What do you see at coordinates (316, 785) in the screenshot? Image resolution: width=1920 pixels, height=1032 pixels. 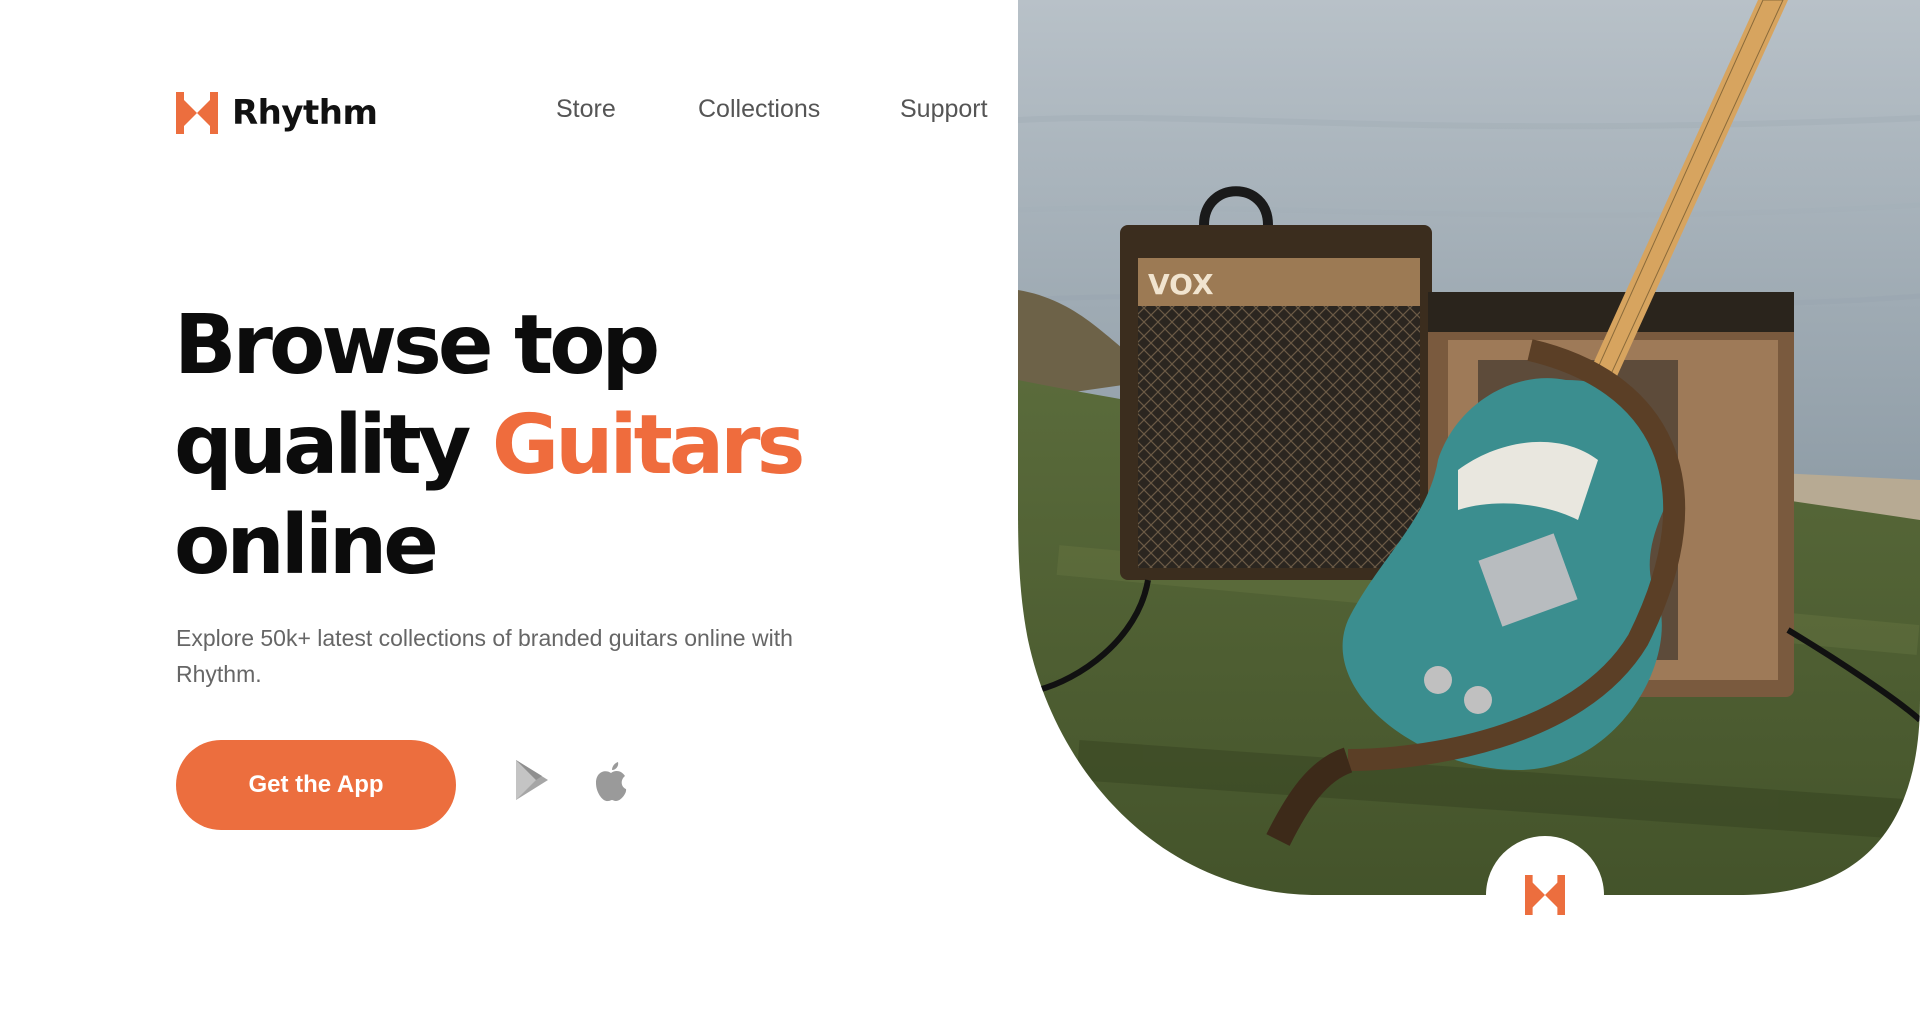 I see `get-app-button: Get the App` at bounding box center [316, 785].